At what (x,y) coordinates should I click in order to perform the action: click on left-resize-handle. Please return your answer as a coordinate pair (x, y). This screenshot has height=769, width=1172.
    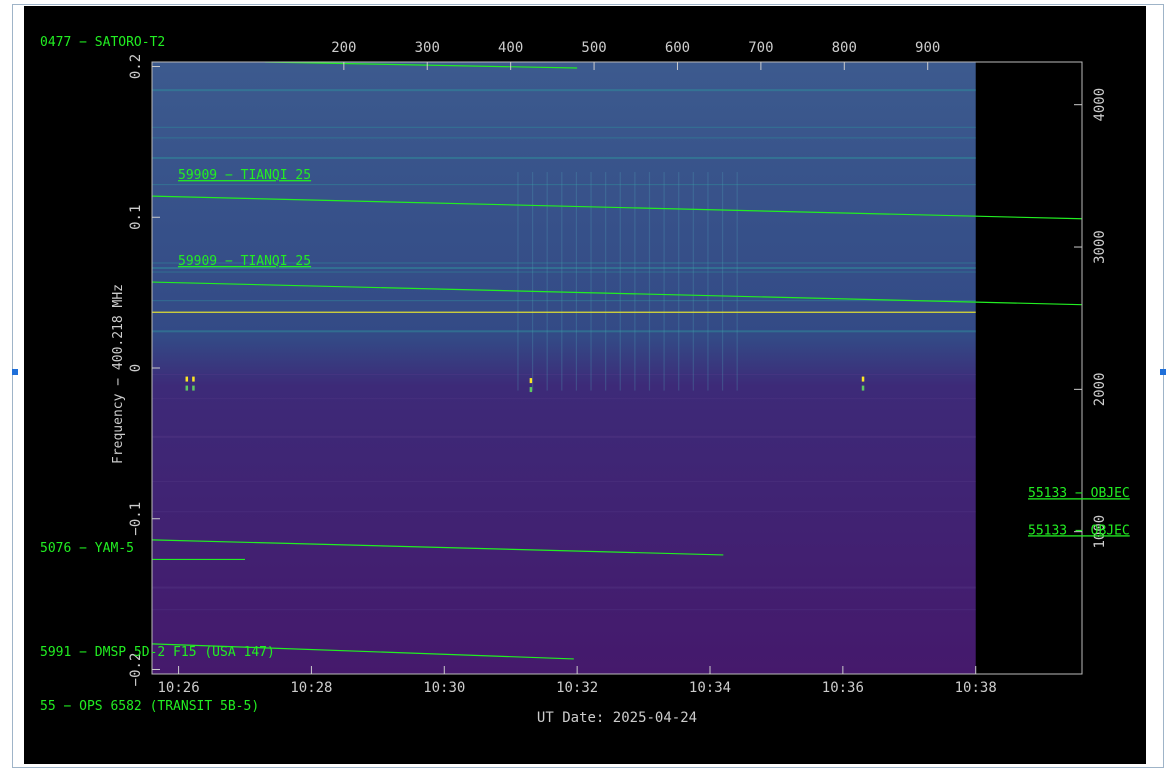
    Looking at the image, I should click on (15, 372).